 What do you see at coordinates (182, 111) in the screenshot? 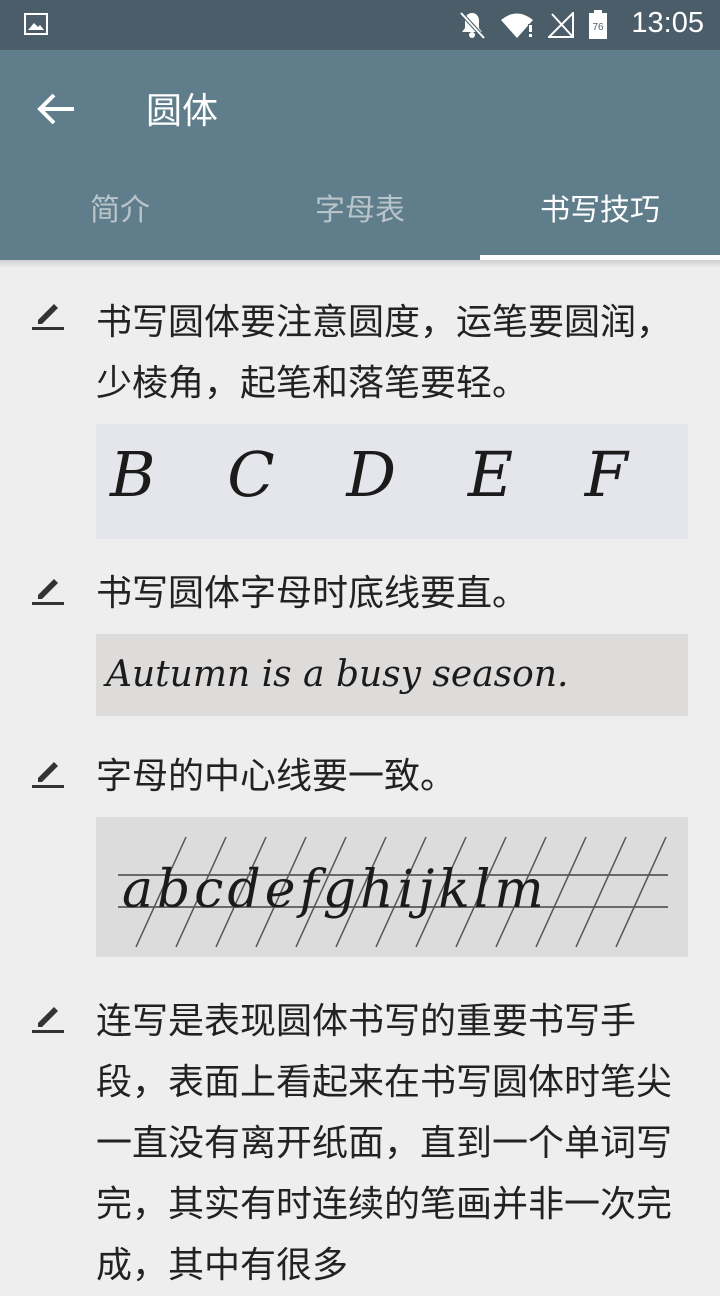
I see `page-title: 圆体` at bounding box center [182, 111].